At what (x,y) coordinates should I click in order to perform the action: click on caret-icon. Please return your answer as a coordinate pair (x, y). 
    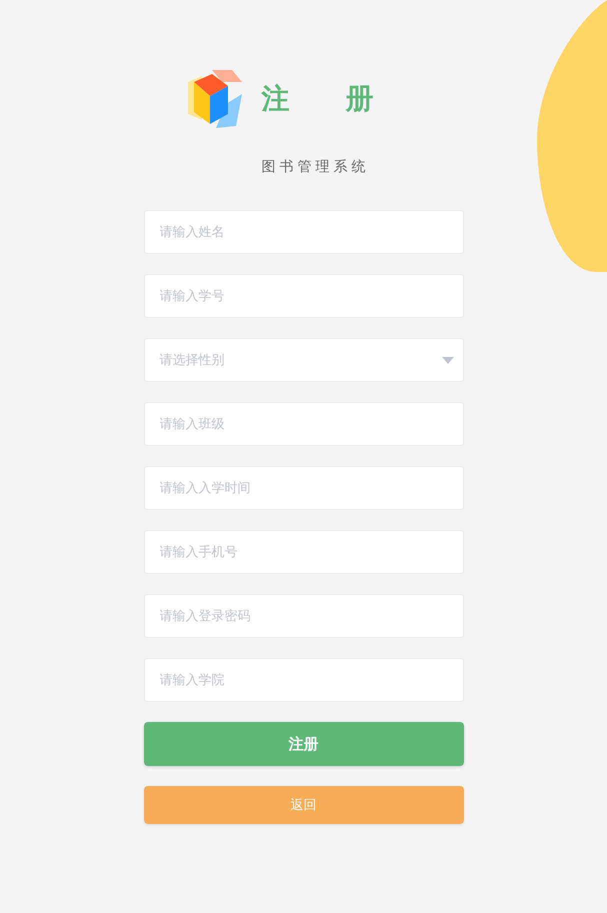
    Looking at the image, I should click on (448, 360).